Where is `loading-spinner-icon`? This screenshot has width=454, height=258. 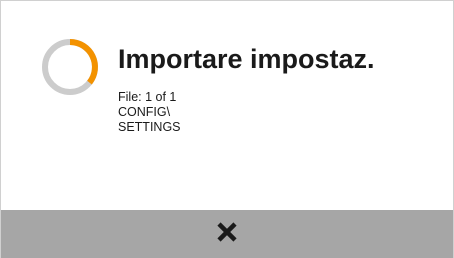 loading-spinner-icon is located at coordinates (70, 67).